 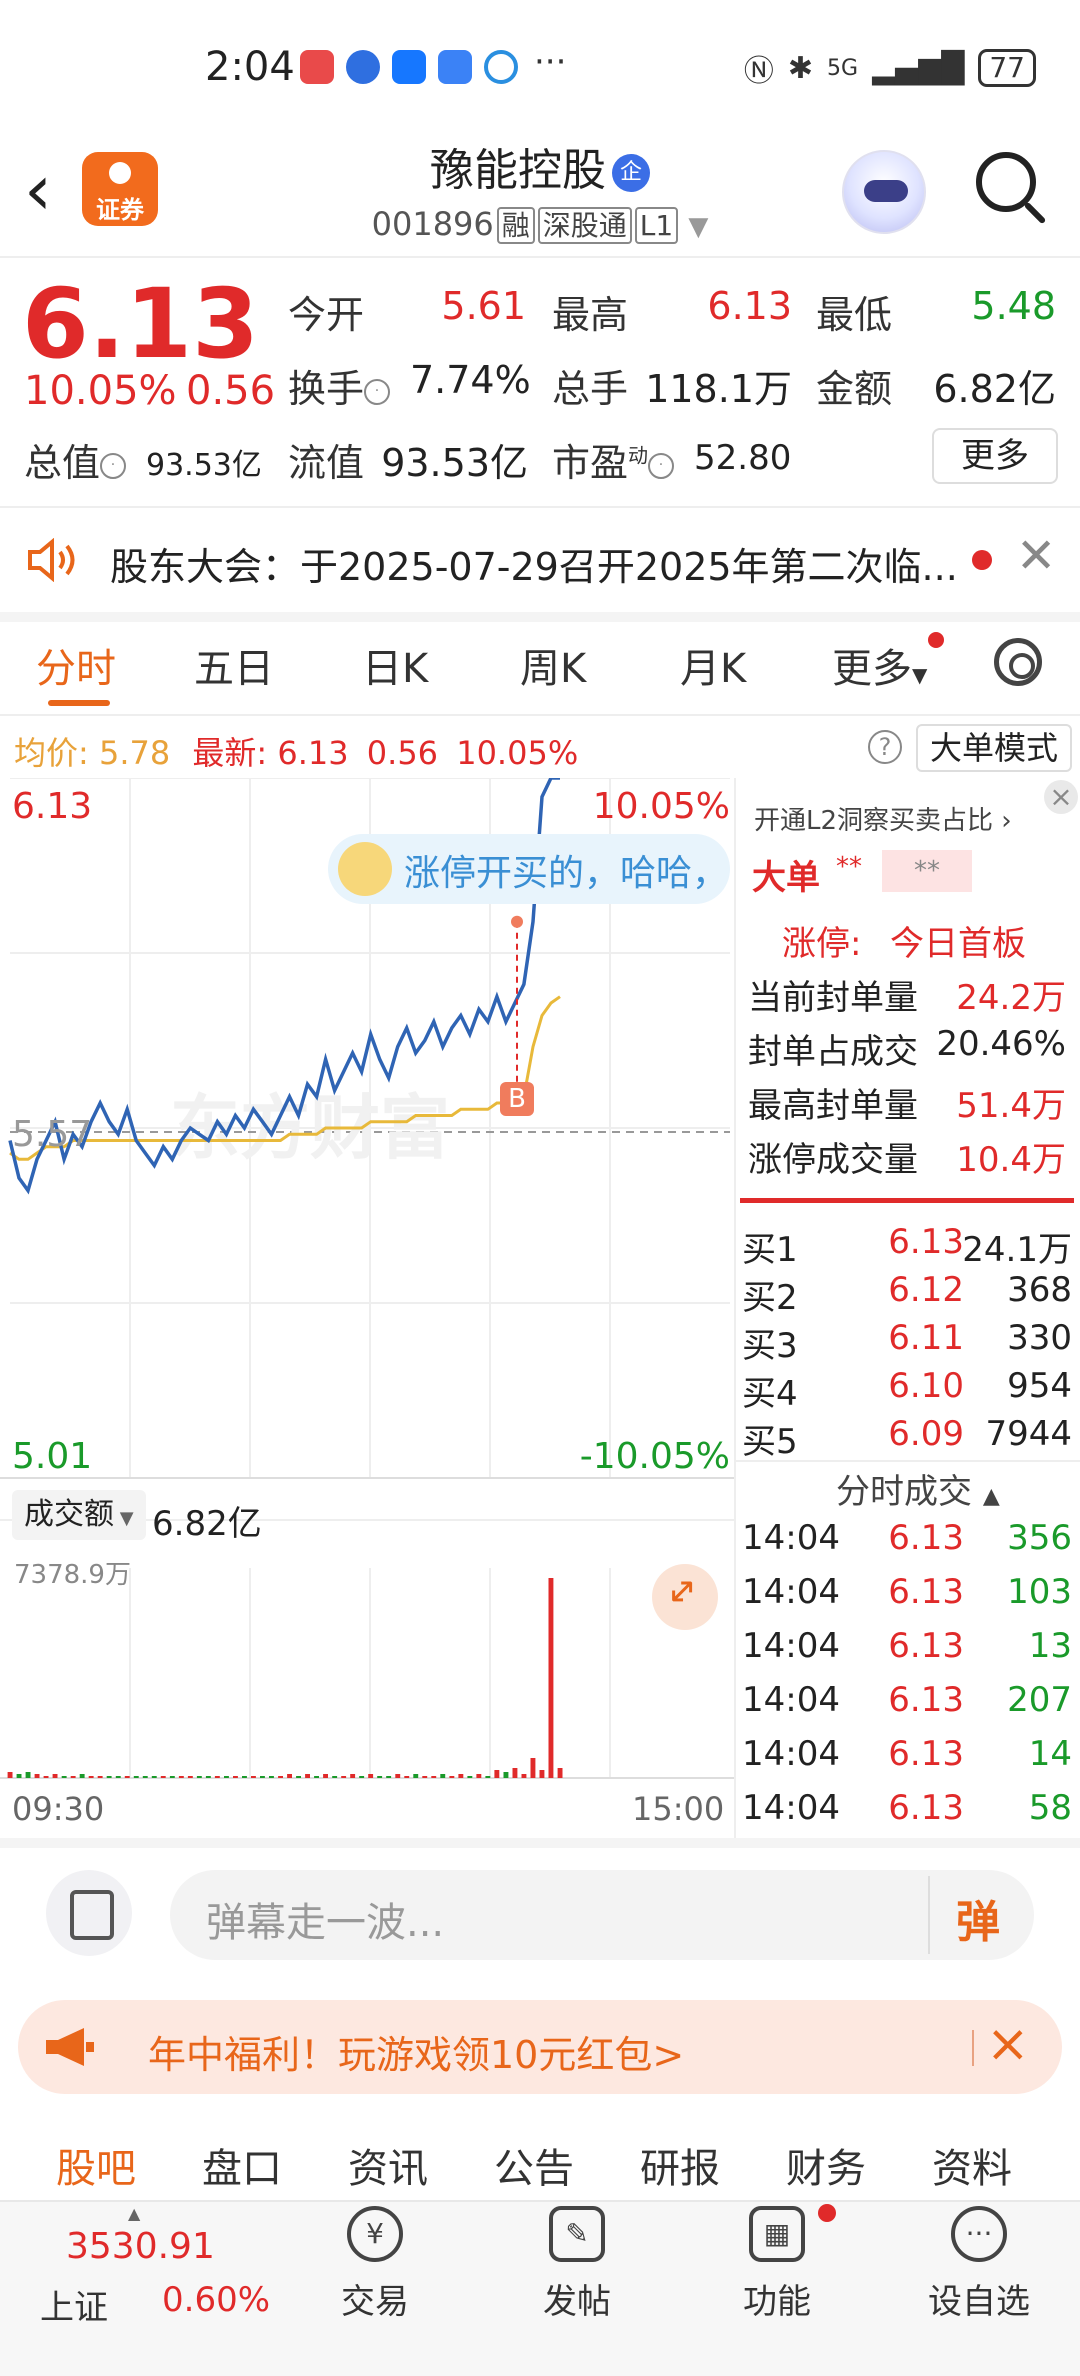 What do you see at coordinates (685, 1597) in the screenshot?
I see `expand-icon: ↕` at bounding box center [685, 1597].